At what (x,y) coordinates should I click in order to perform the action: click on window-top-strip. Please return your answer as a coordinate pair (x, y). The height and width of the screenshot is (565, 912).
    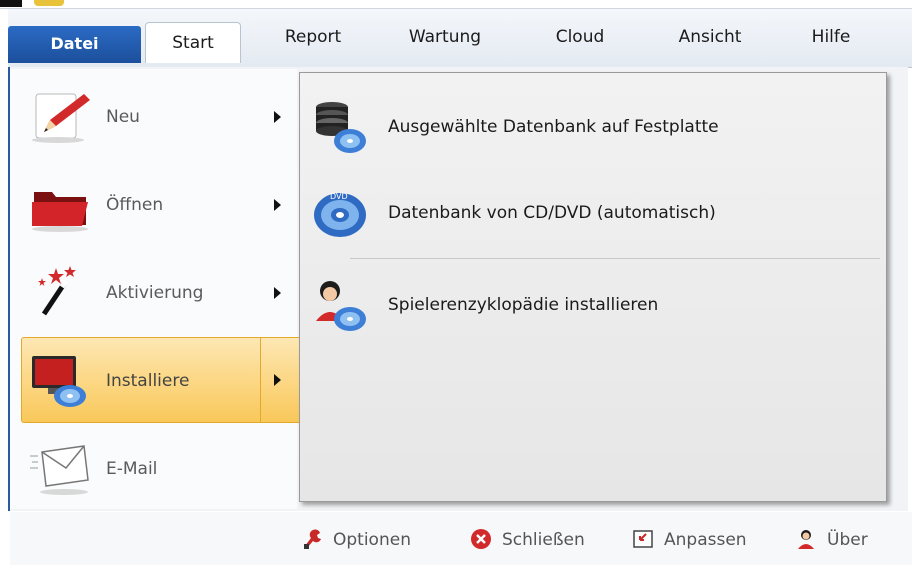
    Looking at the image, I should click on (456, 4).